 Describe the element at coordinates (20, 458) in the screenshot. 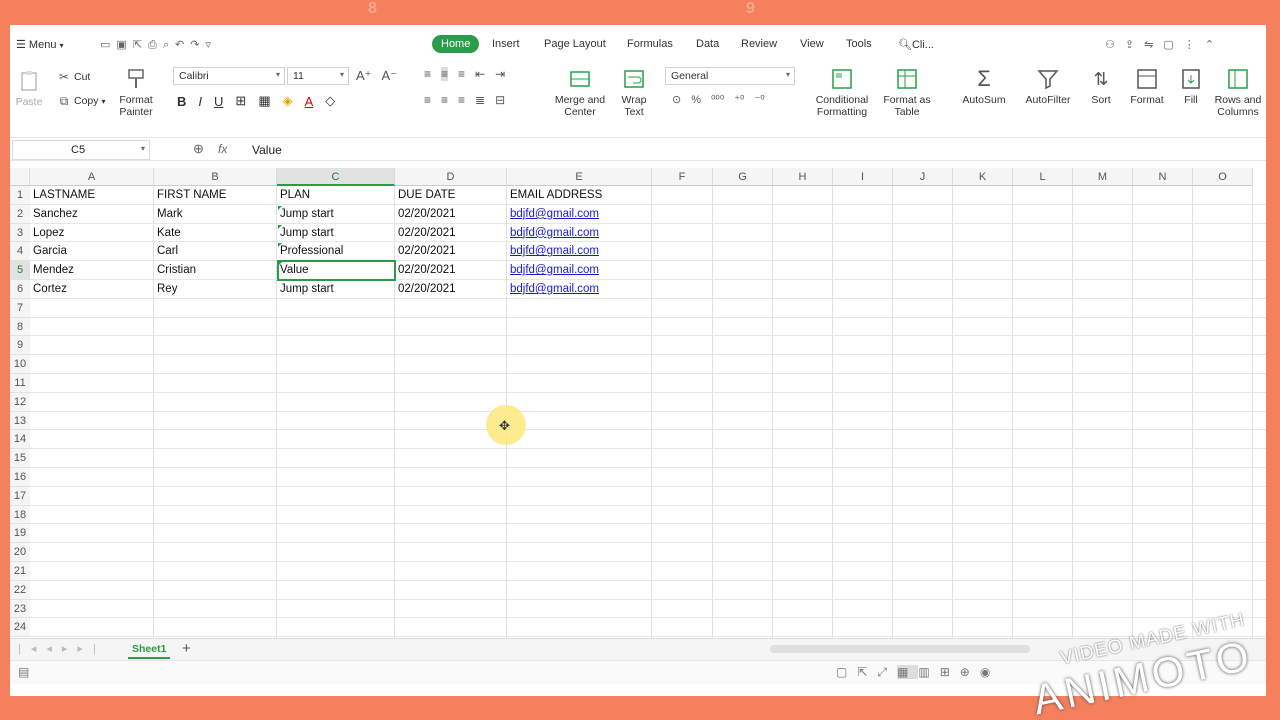

I see `row-header-15: 15` at that location.